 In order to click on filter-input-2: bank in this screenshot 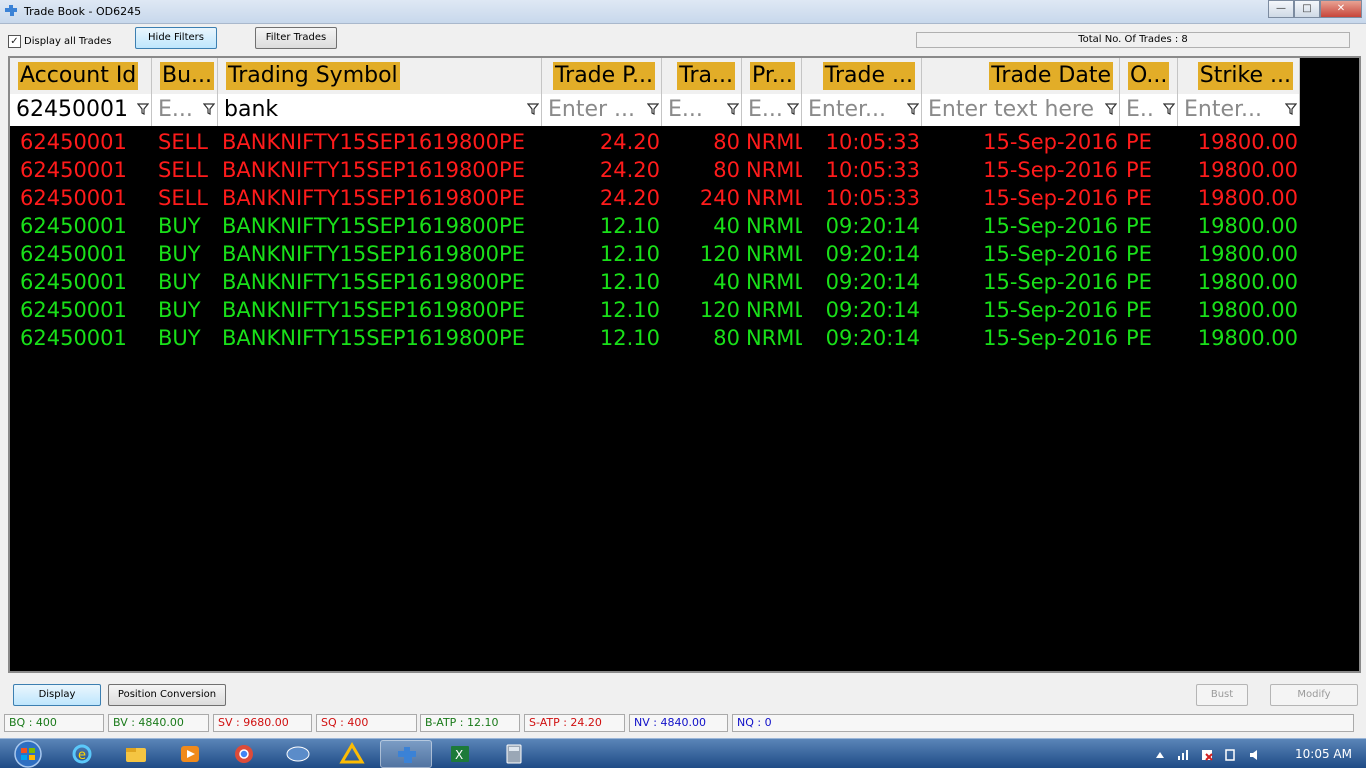, I will do `click(380, 110)`.